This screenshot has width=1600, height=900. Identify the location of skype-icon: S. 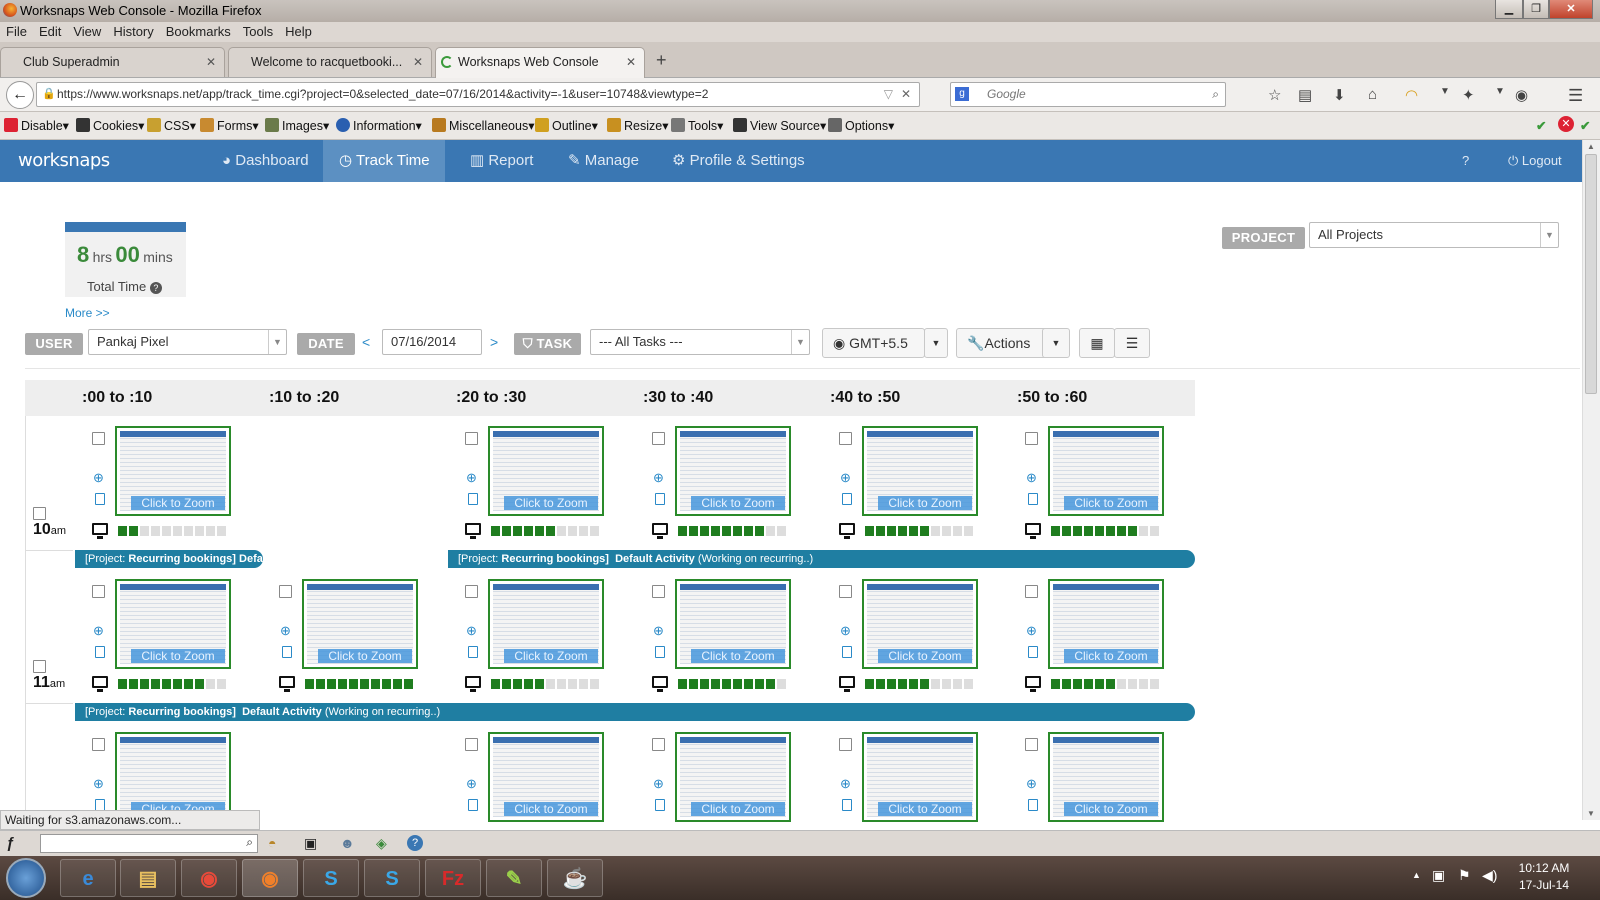
(331, 878).